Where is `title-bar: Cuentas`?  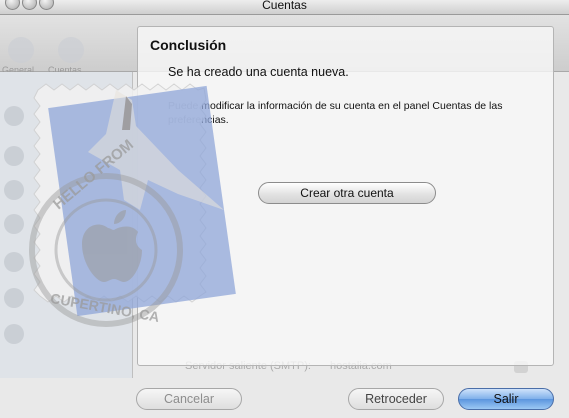
title-bar: Cuentas is located at coordinates (284, 7).